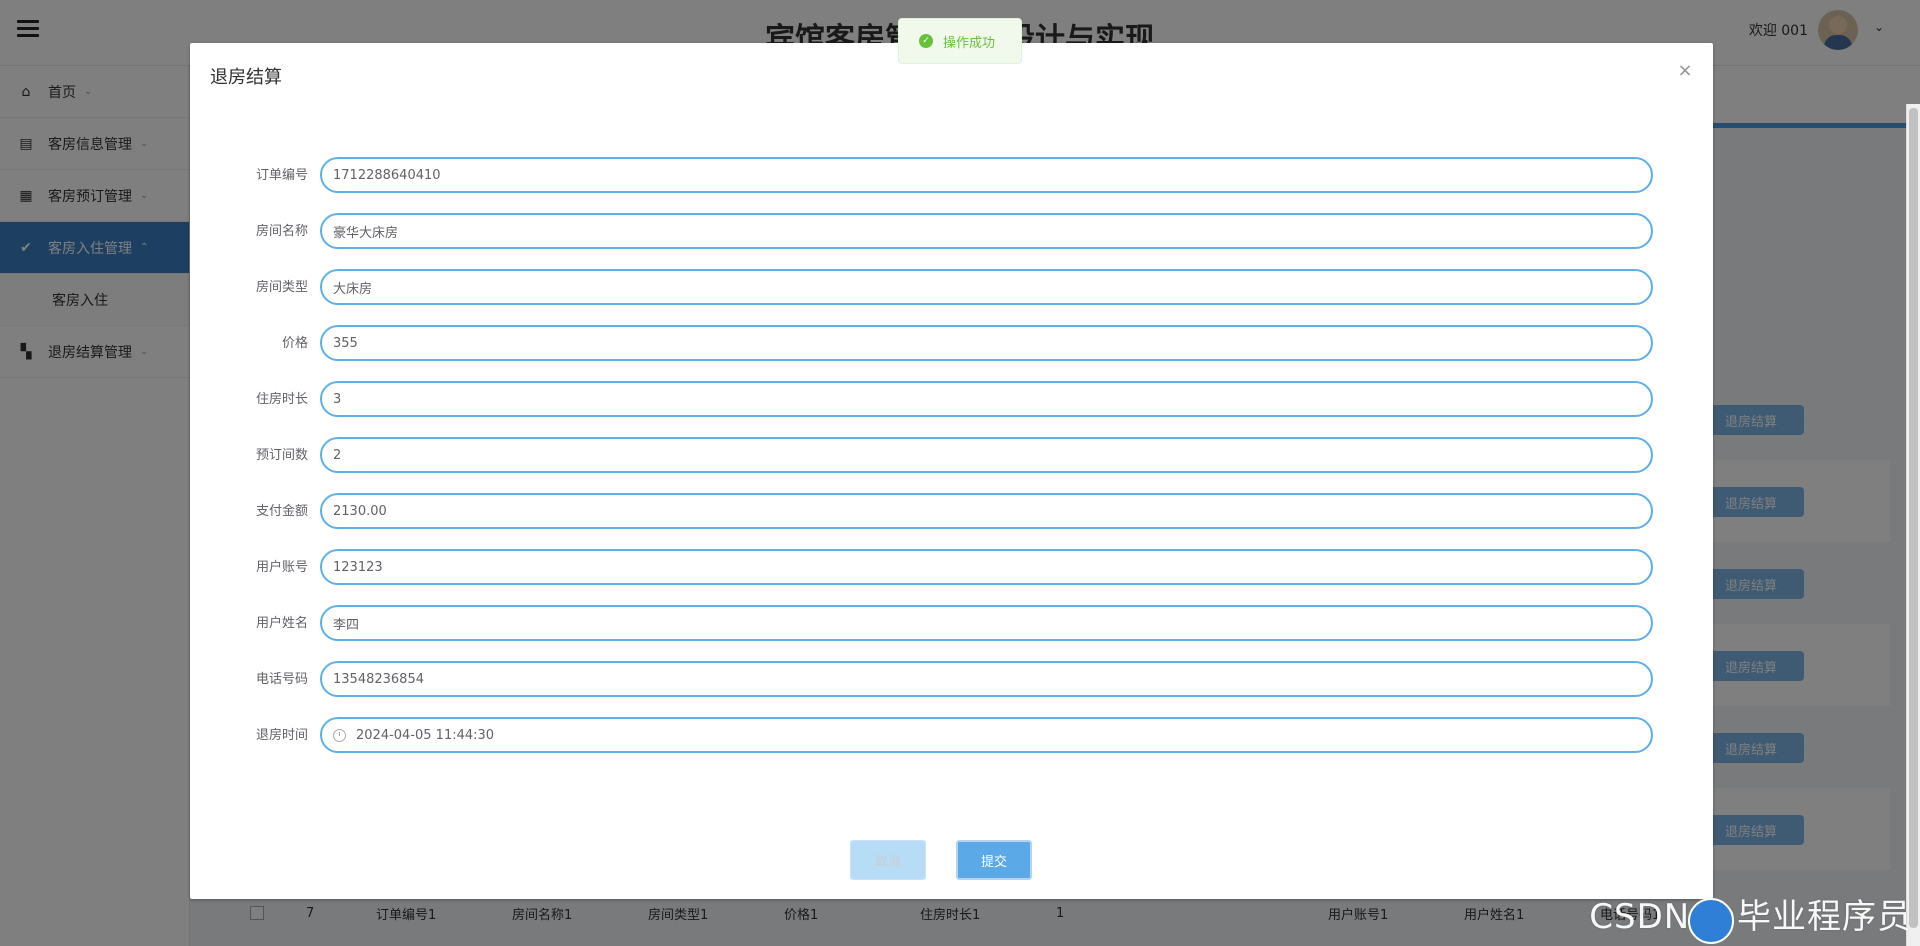 The height and width of the screenshot is (946, 1920). I want to click on close-icon: ×, so click(1685, 71).